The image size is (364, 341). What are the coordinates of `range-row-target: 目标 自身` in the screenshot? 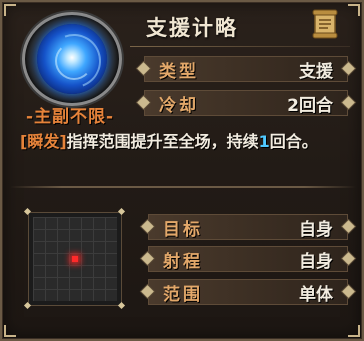 It's located at (248, 227).